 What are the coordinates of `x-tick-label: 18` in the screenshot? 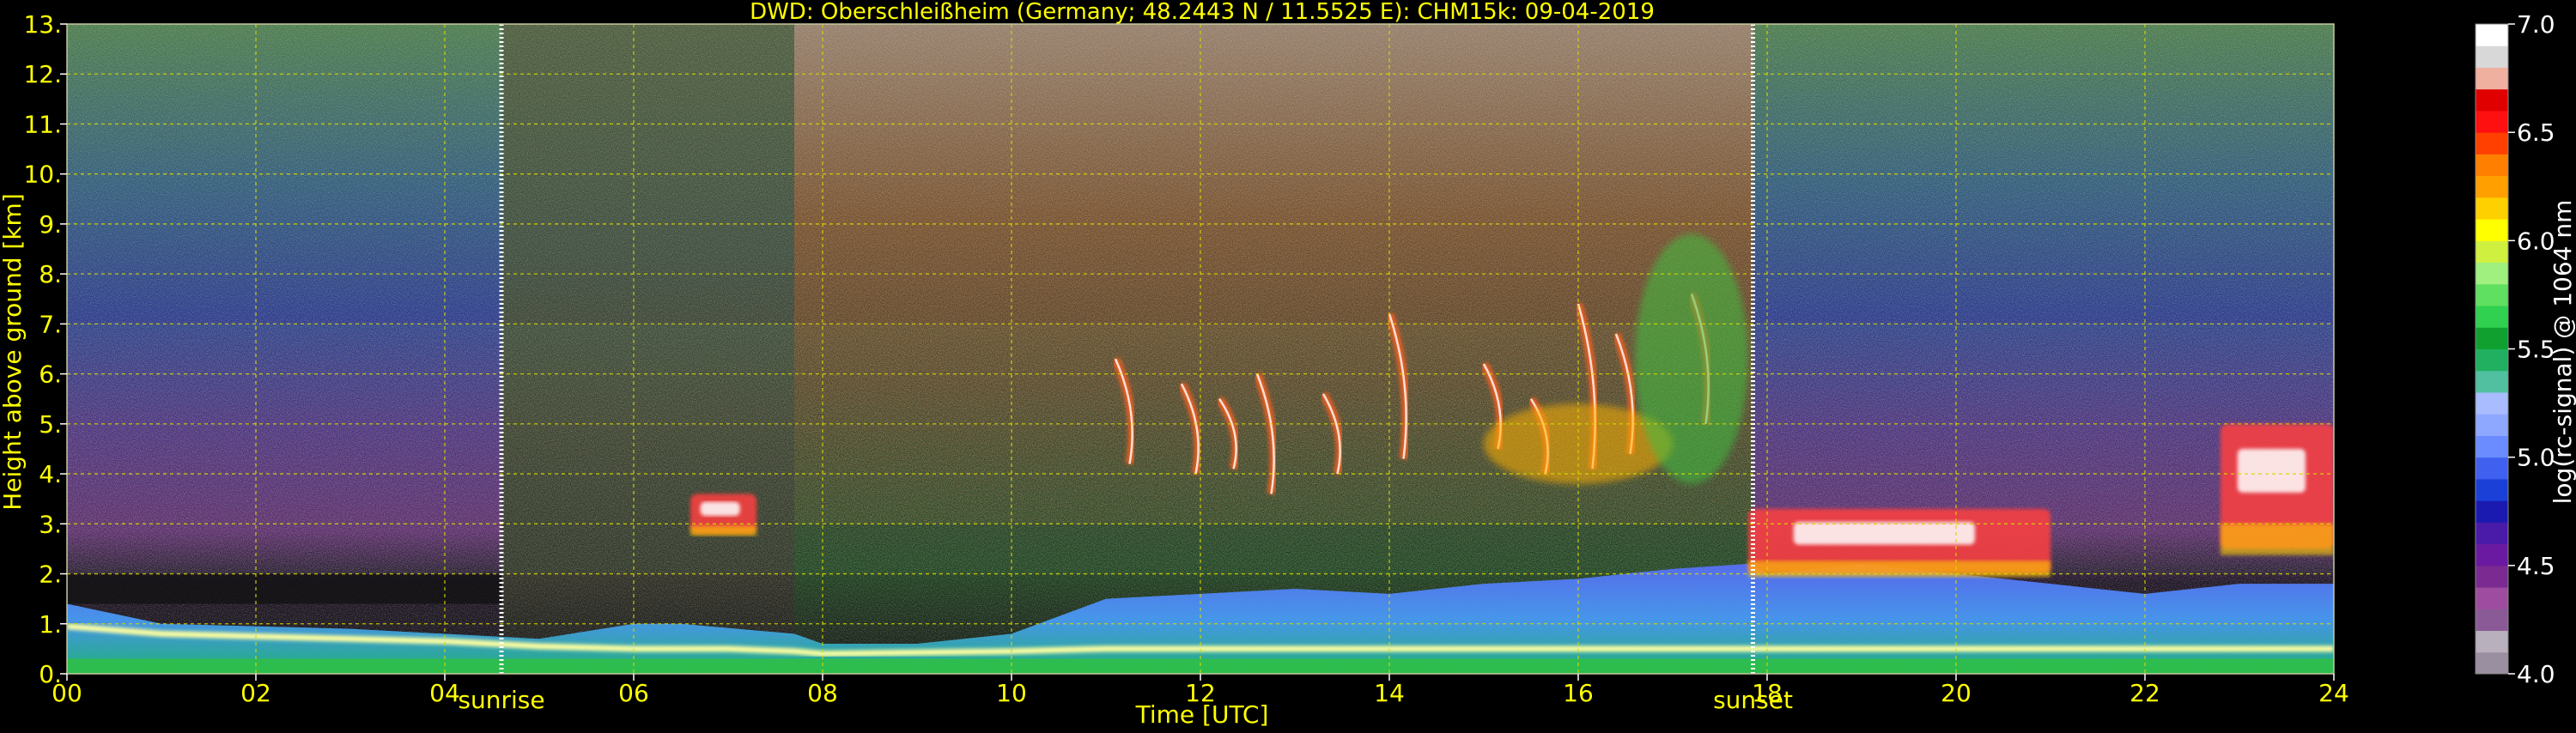 It's located at (1768, 693).